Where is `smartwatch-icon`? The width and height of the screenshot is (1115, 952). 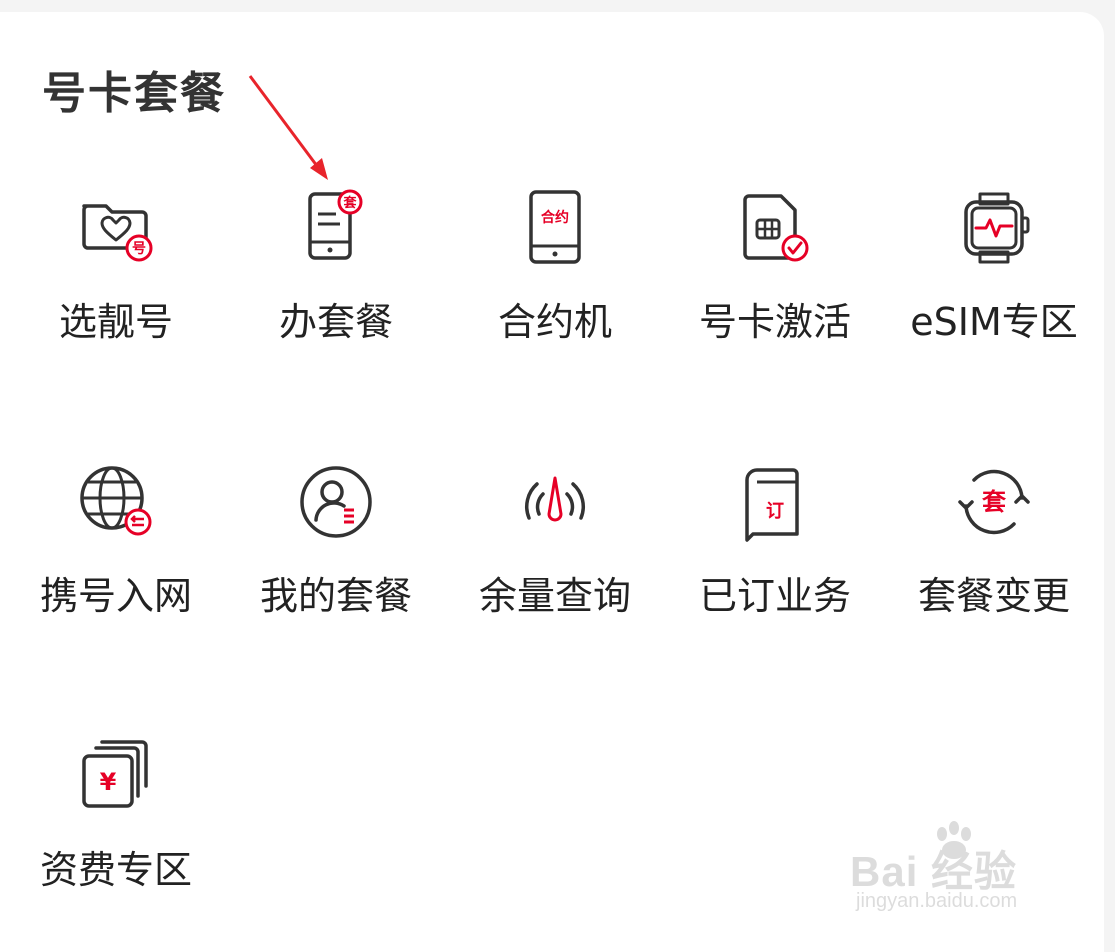
smartwatch-icon is located at coordinates (994, 228).